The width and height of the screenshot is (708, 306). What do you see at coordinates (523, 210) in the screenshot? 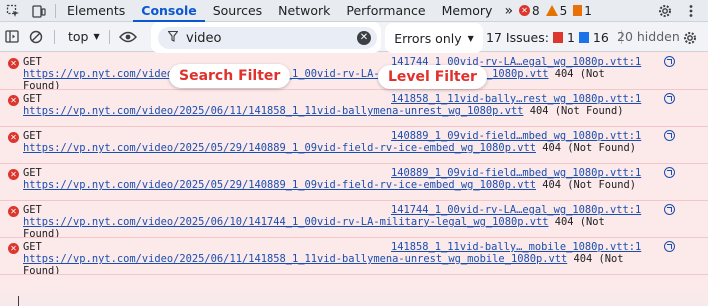
I see `log-source-link: 141744_1_00vid-rv-LA…egal_wg_1080p.vtt:1` at bounding box center [523, 210].